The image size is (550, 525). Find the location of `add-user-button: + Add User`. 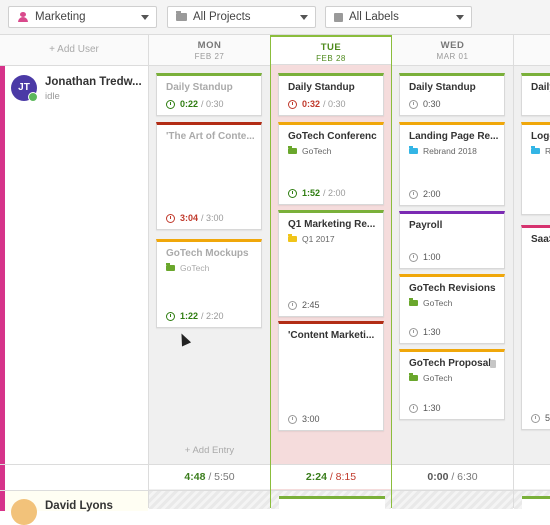

add-user-button: + Add User is located at coordinates (74, 50).